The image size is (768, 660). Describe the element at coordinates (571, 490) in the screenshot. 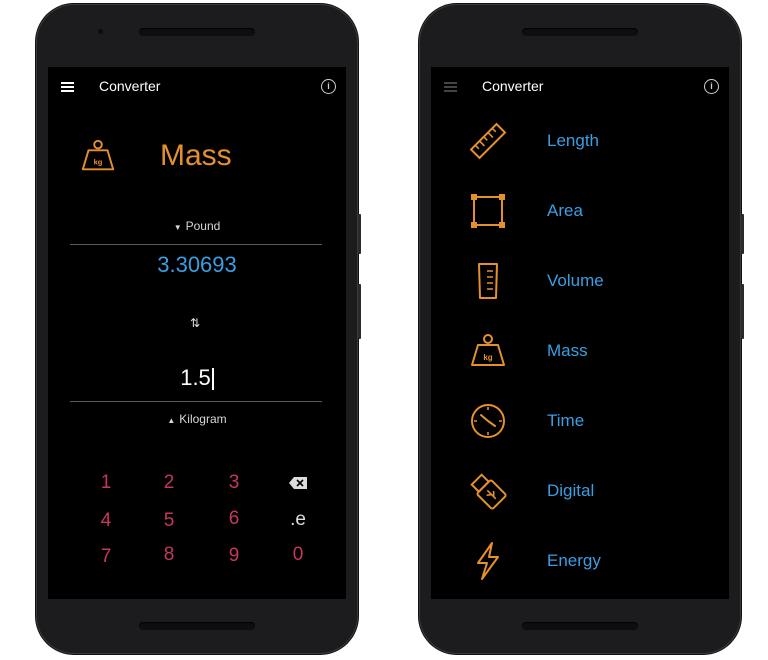

I see `category-label: Digital` at that location.